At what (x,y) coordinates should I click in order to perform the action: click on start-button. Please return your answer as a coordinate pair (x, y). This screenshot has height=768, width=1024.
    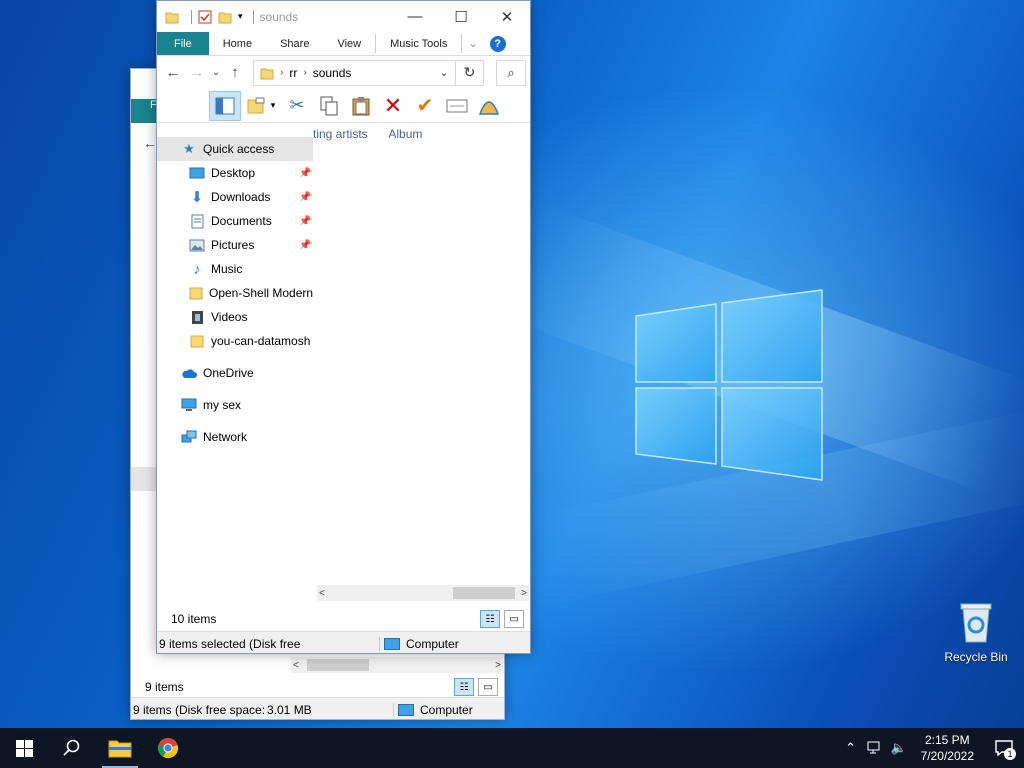
    Looking at the image, I should click on (24, 748).